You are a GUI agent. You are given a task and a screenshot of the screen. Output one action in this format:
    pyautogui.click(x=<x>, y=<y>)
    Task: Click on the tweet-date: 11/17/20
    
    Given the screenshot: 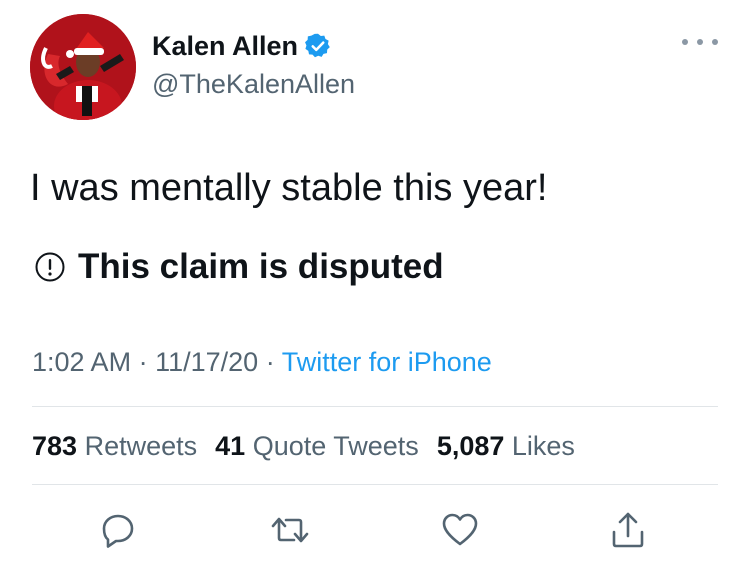 What is the action you would take?
    pyautogui.click(x=206, y=362)
    